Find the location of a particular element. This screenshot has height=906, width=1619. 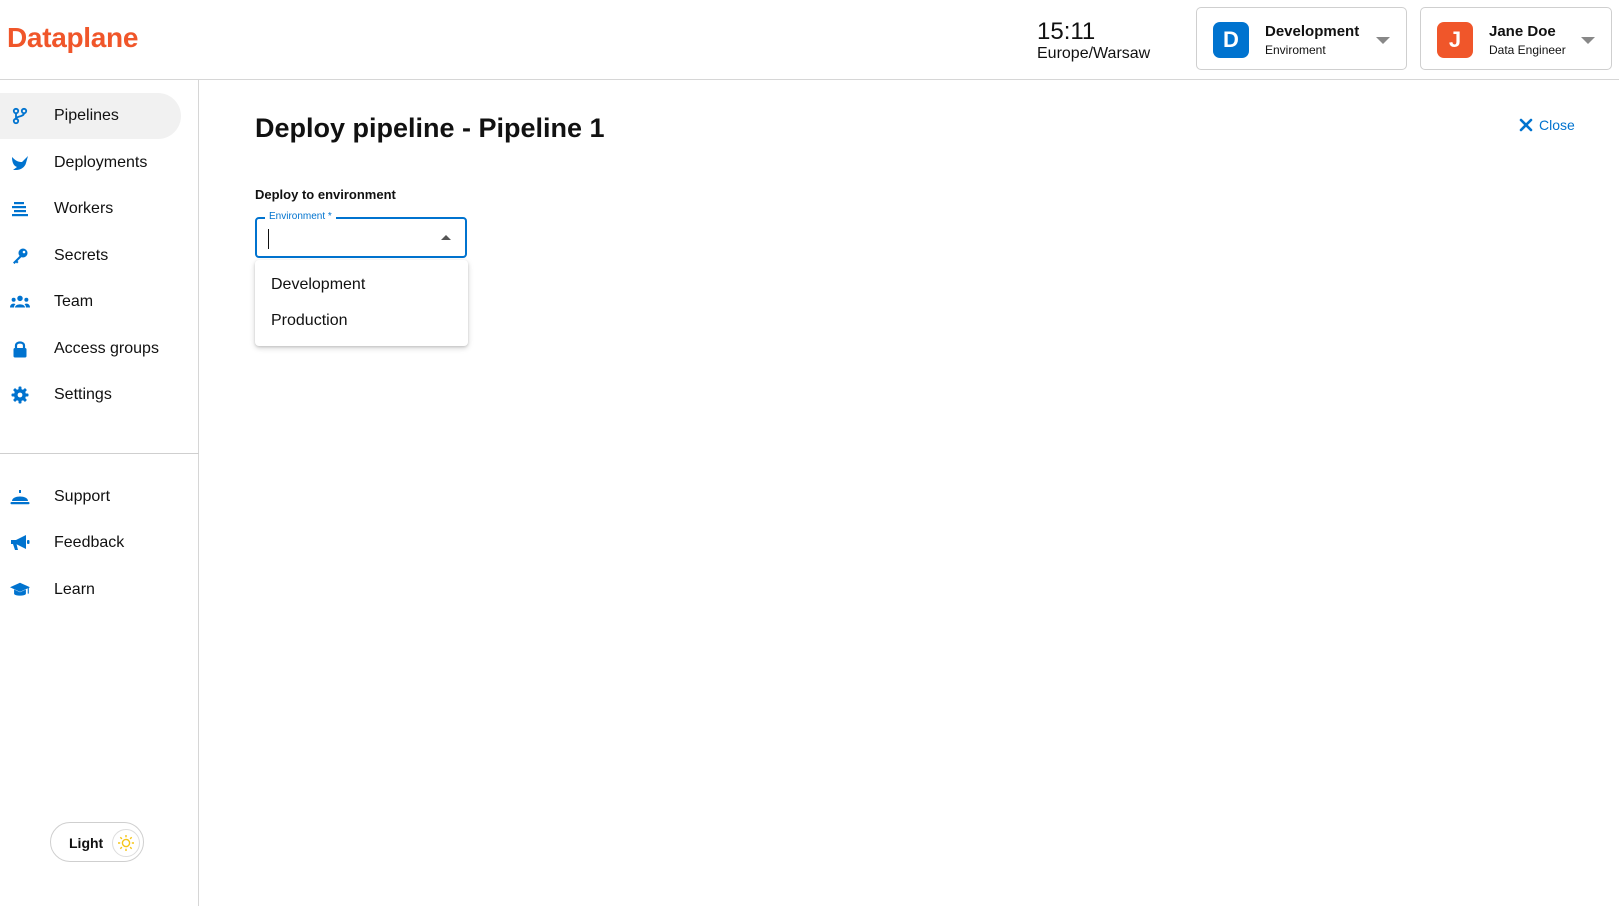

clock: 15:11 Europe/Warsaw is located at coordinates (1093, 41).